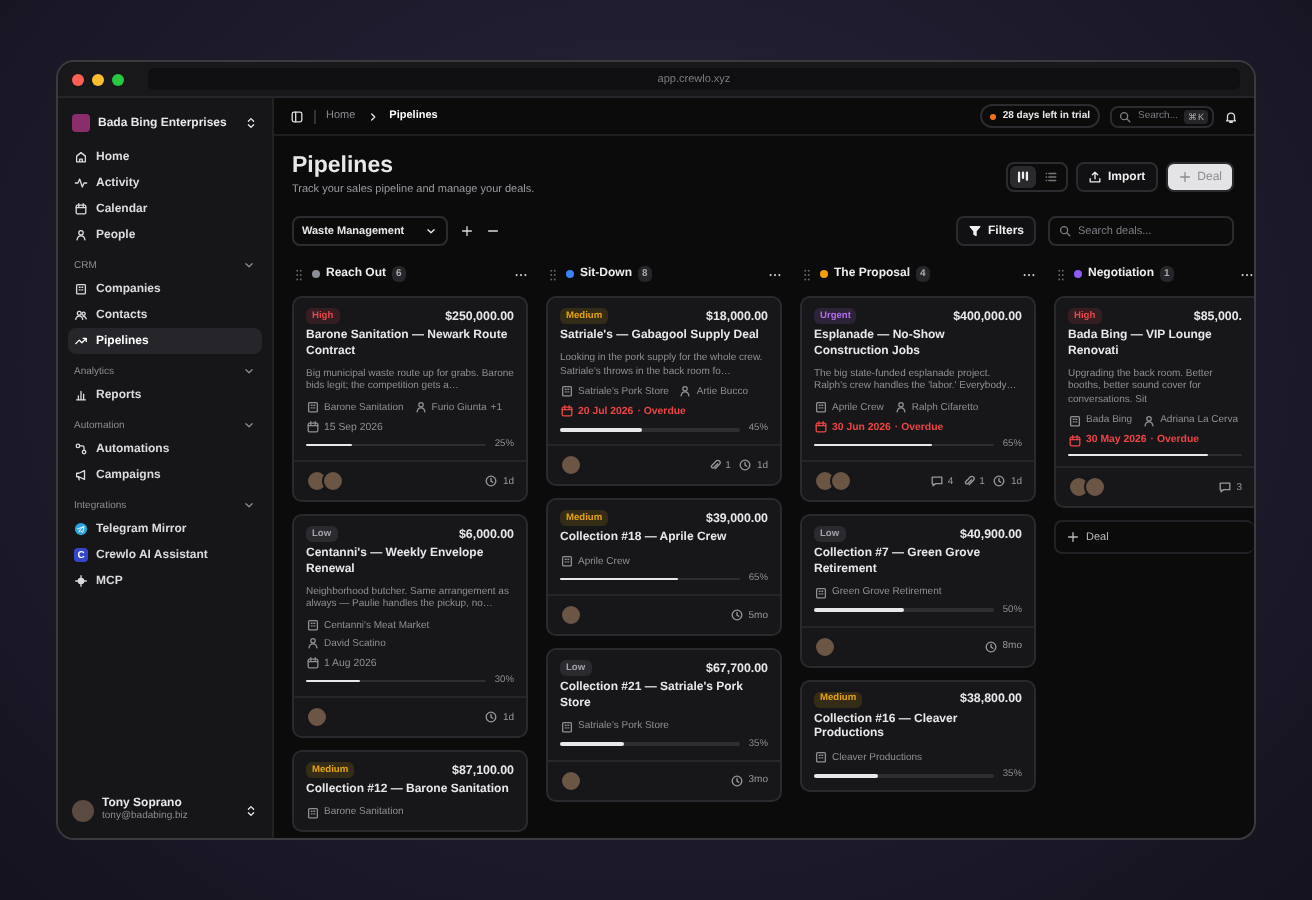 The image size is (1312, 900). What do you see at coordinates (81, 395) in the screenshot?
I see `bar-chart-icon` at bounding box center [81, 395].